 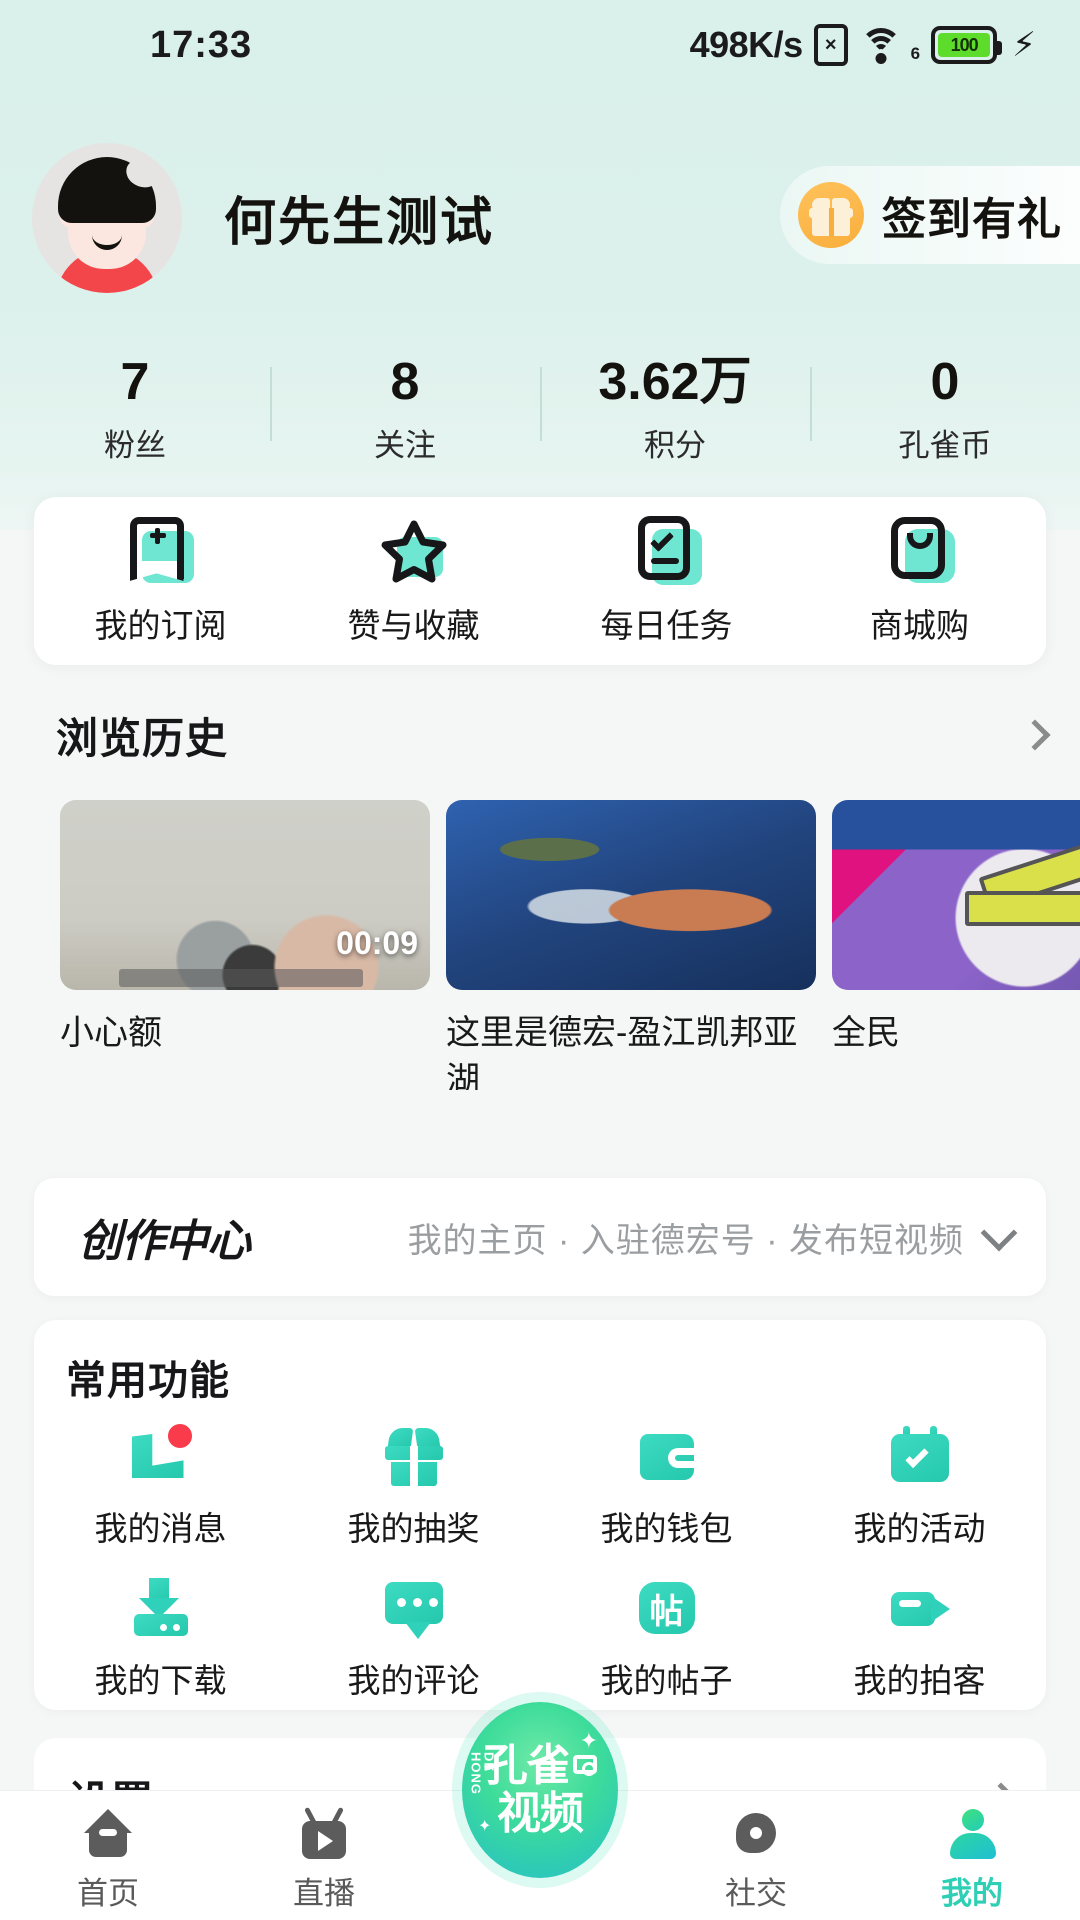 I want to click on shop-smile-icon, so click(x=920, y=550).